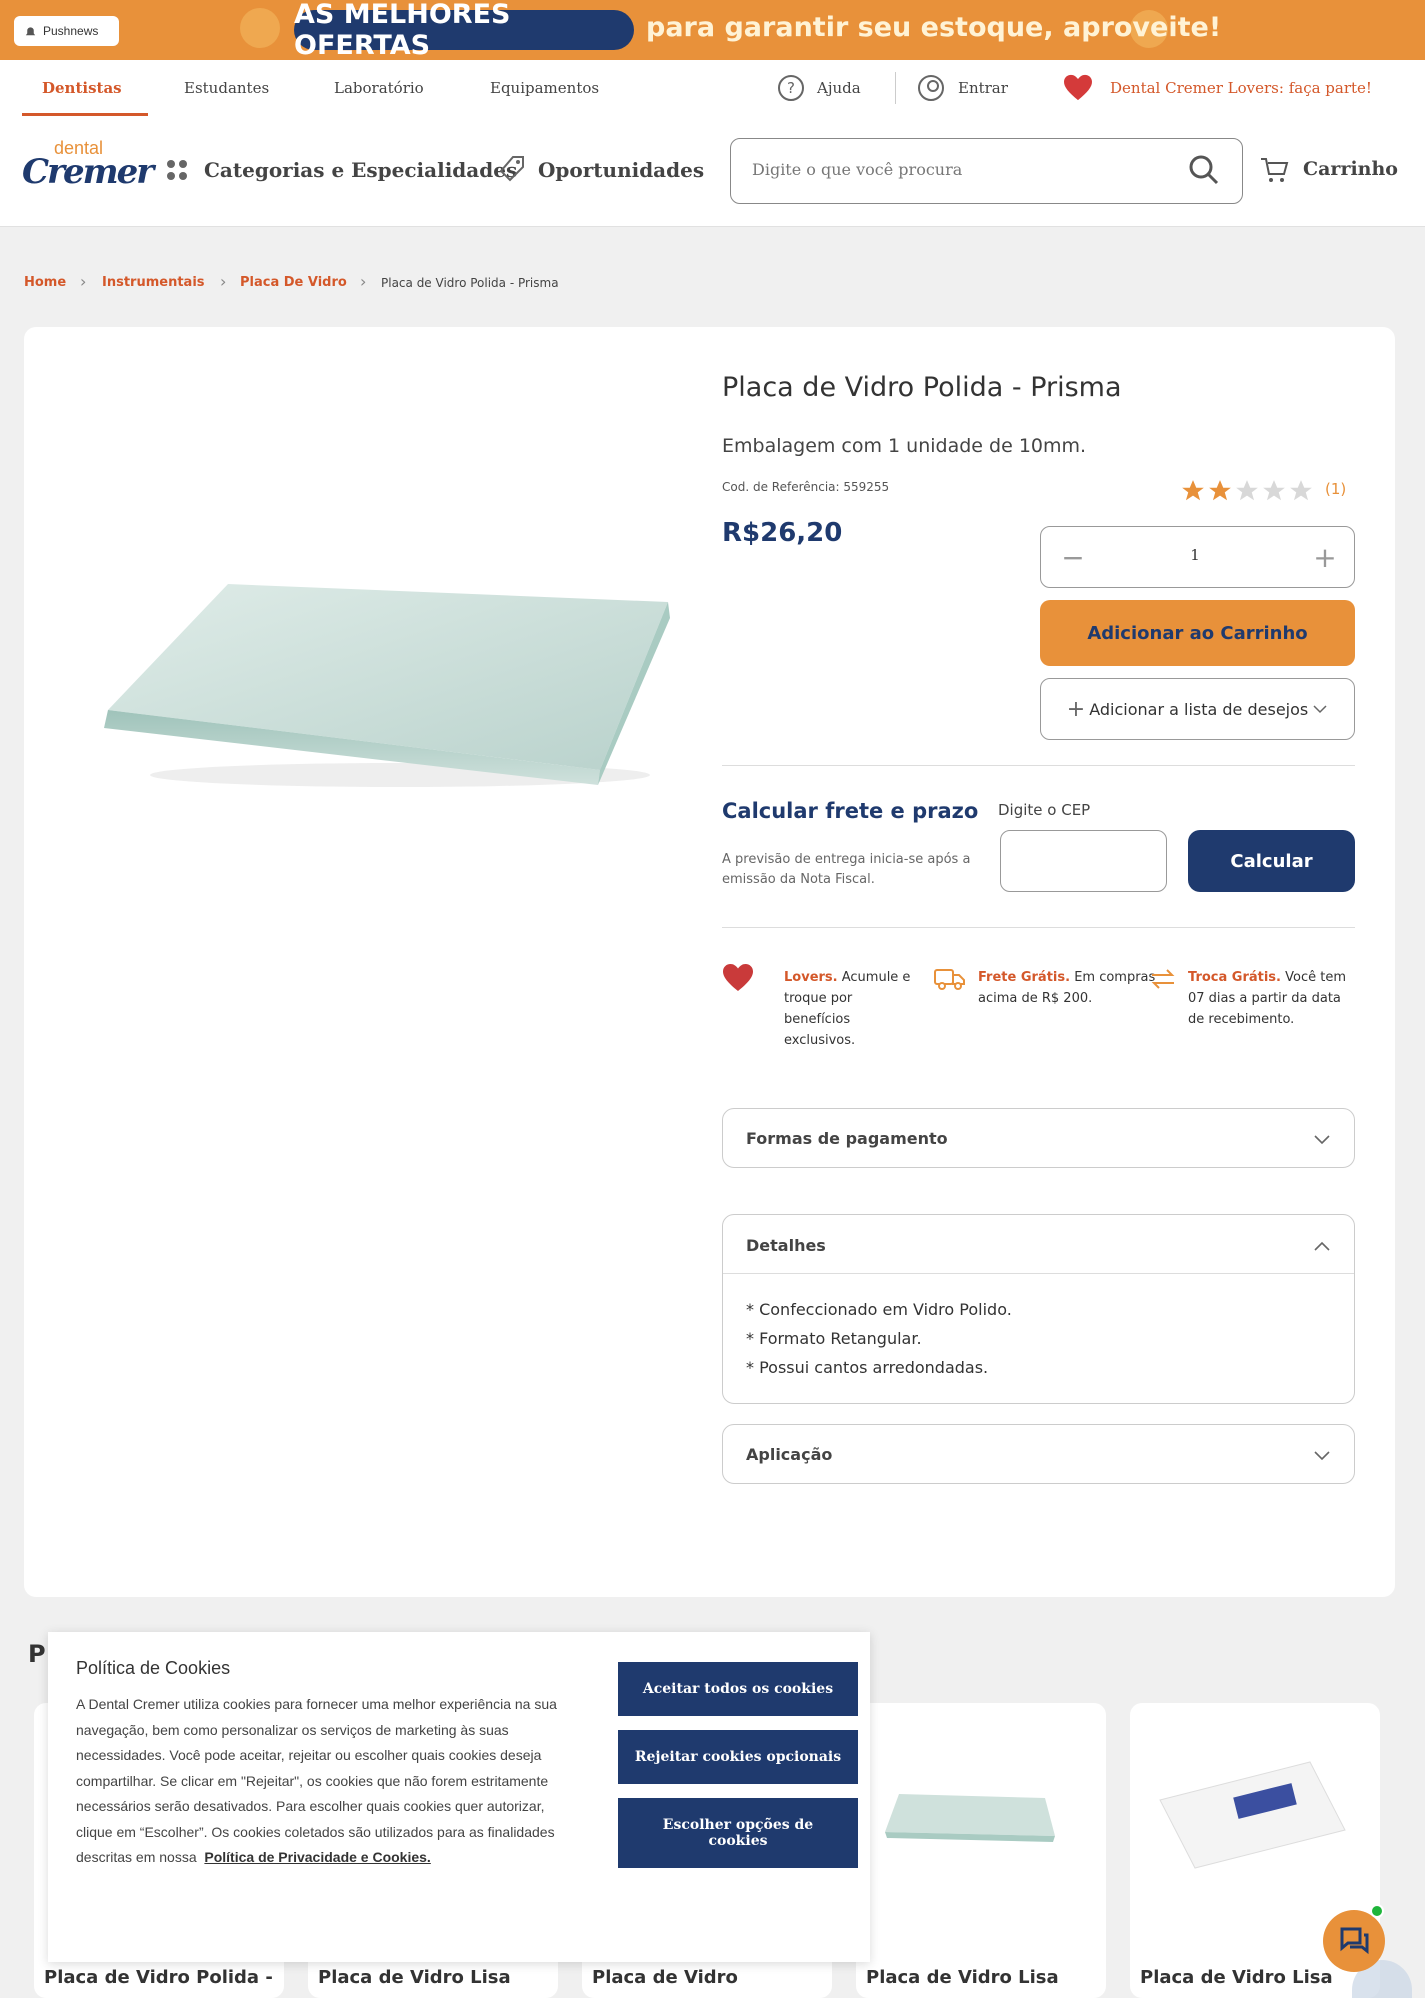 The height and width of the screenshot is (1998, 1425). I want to click on chat-button, so click(1354, 1941).